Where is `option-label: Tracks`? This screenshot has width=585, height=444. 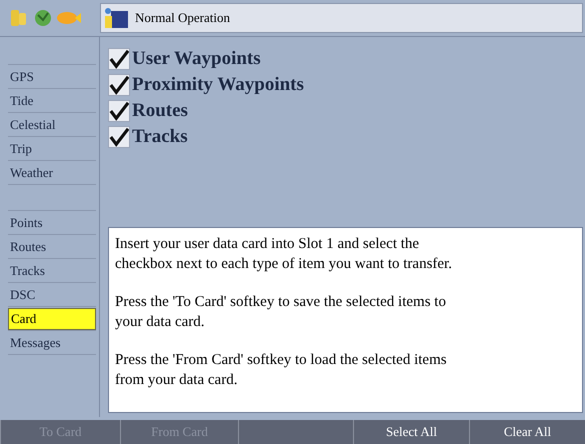 option-label: Tracks is located at coordinates (160, 136).